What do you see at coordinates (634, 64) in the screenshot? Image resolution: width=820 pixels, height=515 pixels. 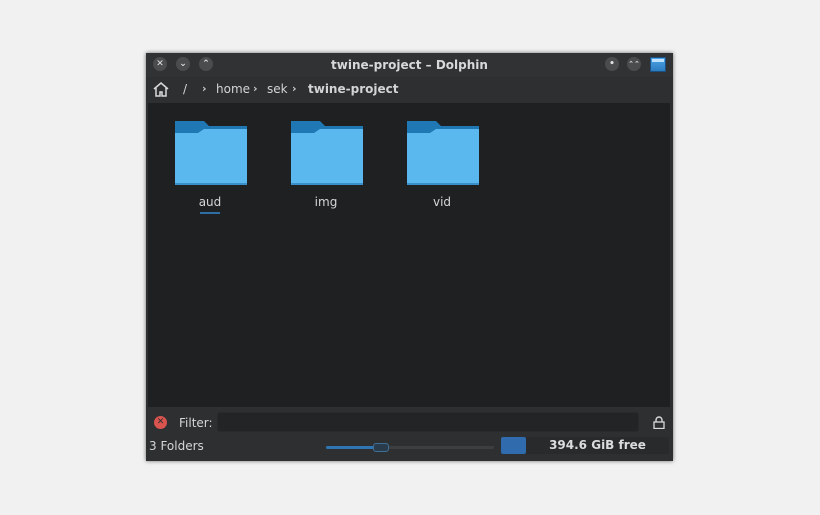 I see `keep-above-button: ⌃⌃` at bounding box center [634, 64].